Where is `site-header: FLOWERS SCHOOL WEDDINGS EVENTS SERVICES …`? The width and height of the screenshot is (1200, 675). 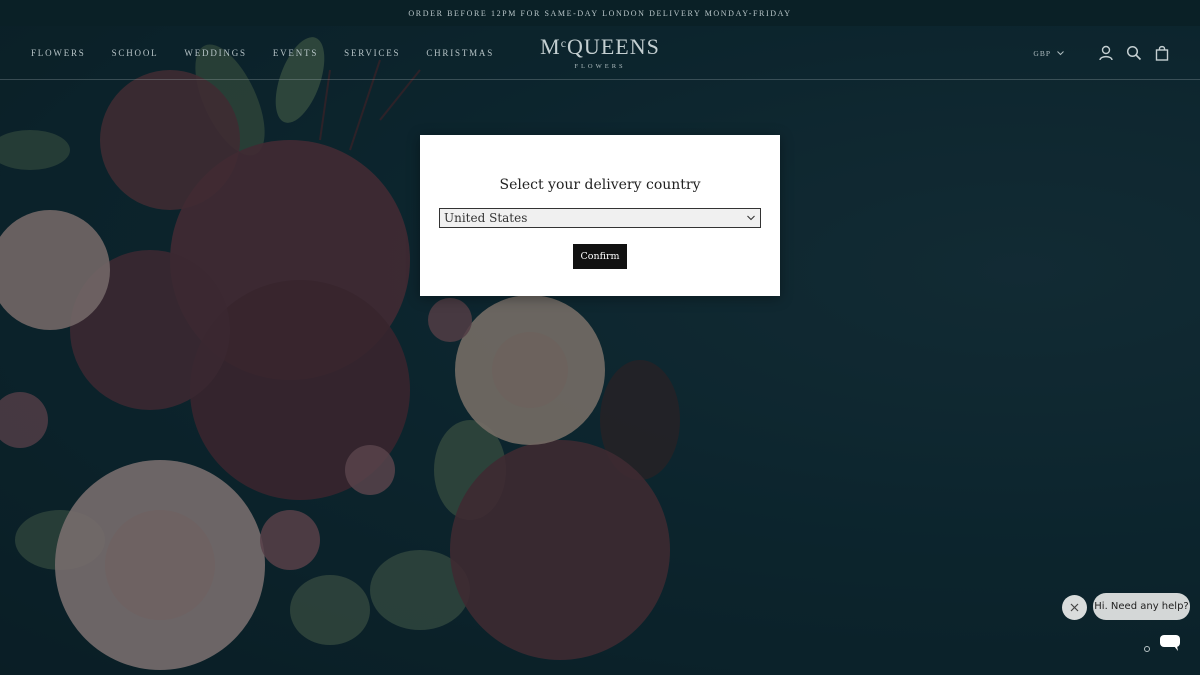
site-header: FLOWERS SCHOOL WEDDINGS EVENTS SERVICES … is located at coordinates (600, 53).